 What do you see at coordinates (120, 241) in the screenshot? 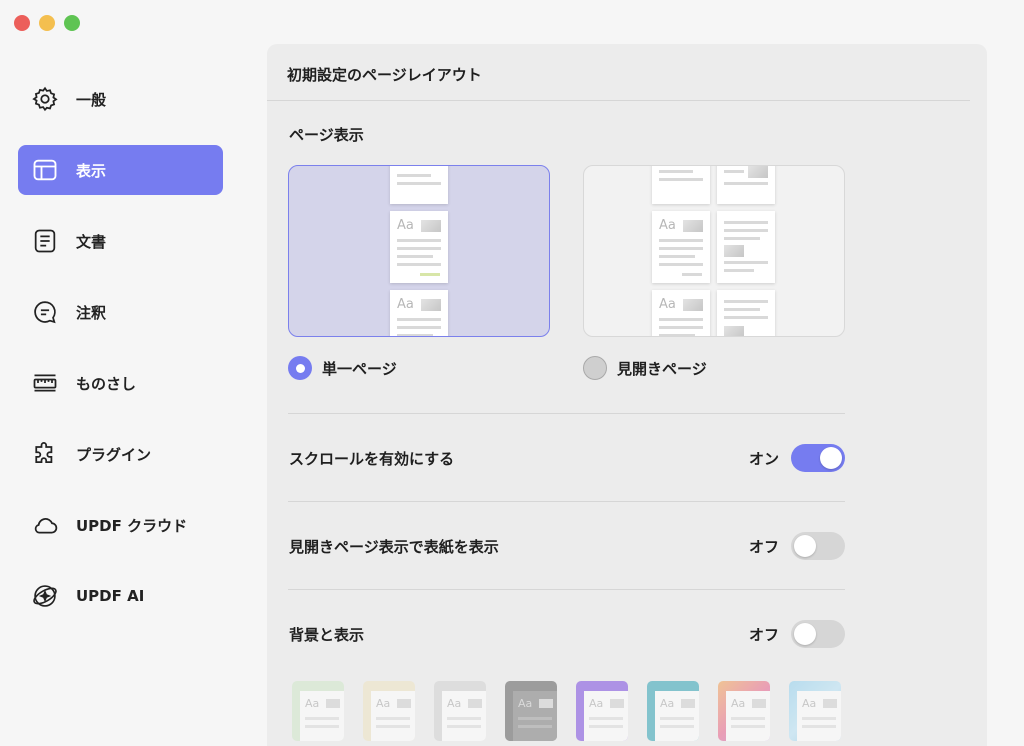
I see `sidebar-item-document: 文書` at bounding box center [120, 241].